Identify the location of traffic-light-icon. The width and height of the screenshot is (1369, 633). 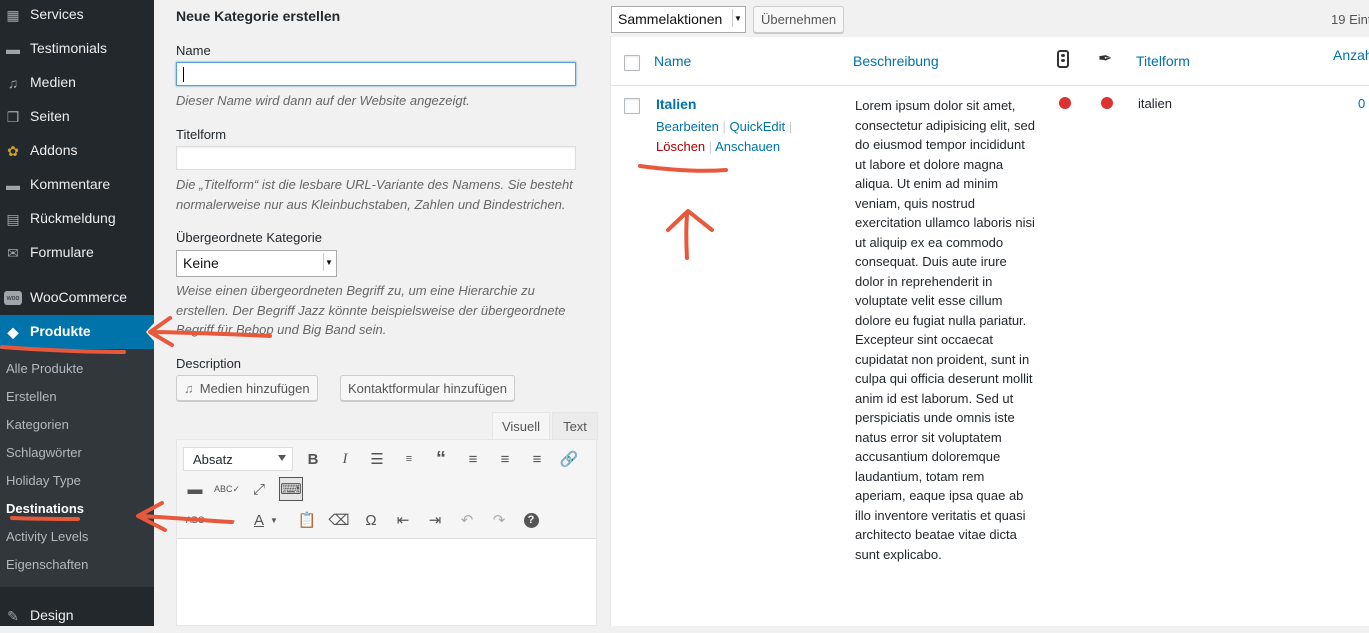
(1063, 59).